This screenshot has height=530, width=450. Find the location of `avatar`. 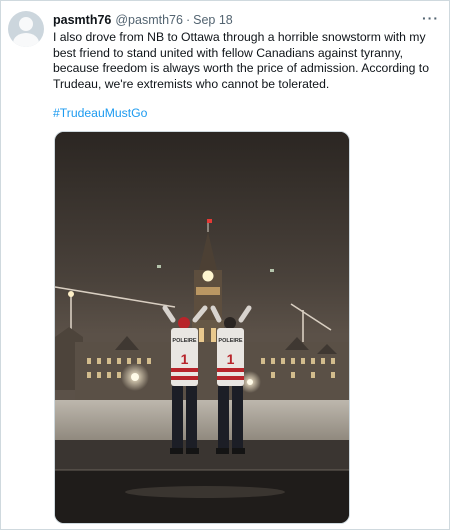

avatar is located at coordinates (26, 29).